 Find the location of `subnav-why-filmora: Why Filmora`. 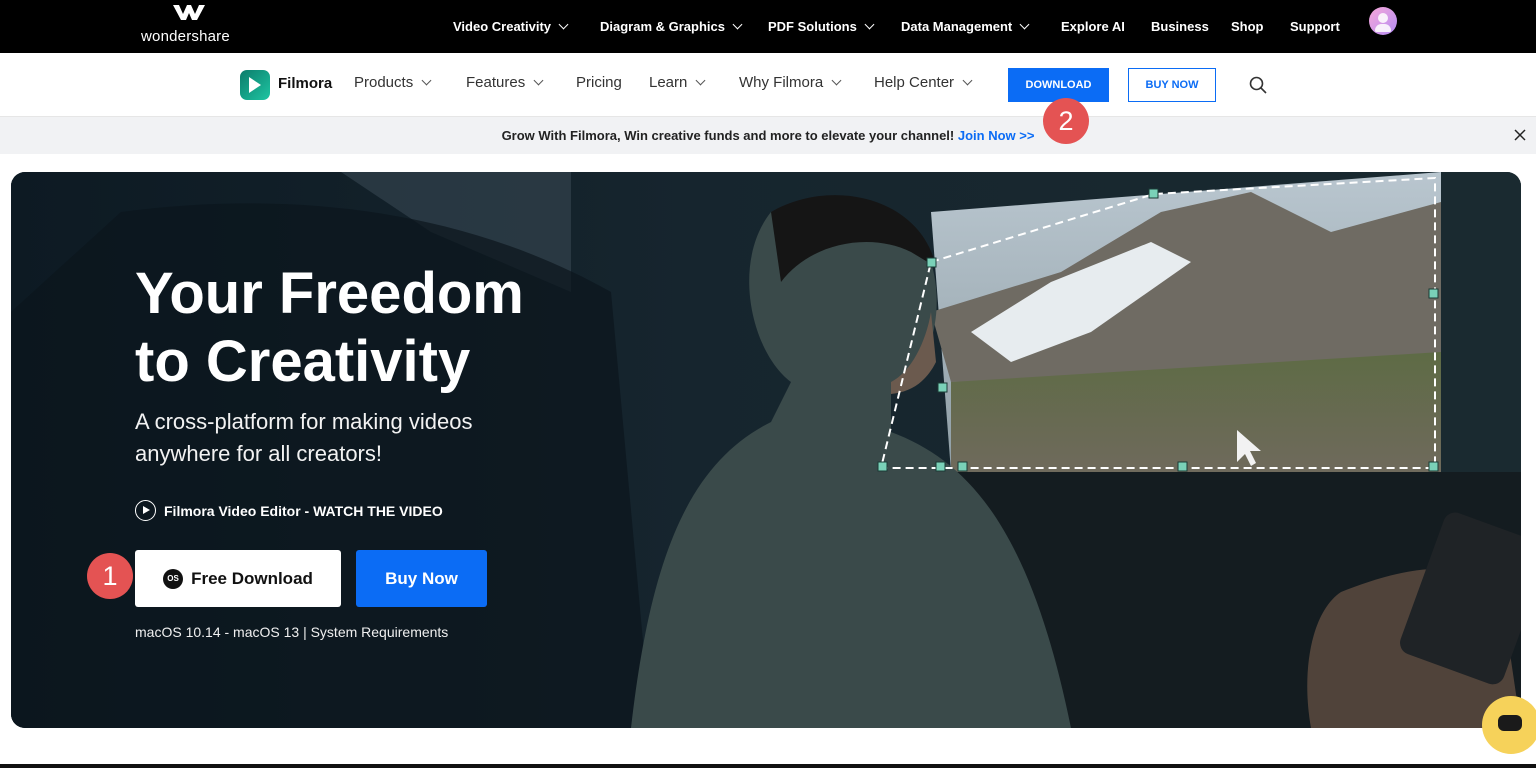

subnav-why-filmora: Why Filmora is located at coordinates (790, 82).